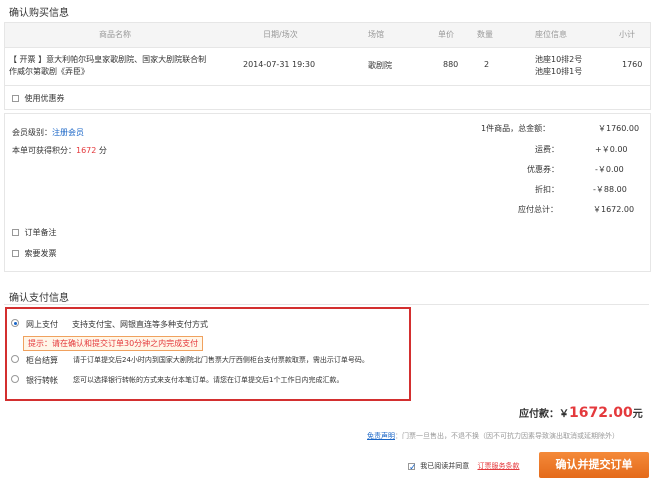  What do you see at coordinates (487, 64) in the screenshot?
I see `product-qty: 2` at bounding box center [487, 64].